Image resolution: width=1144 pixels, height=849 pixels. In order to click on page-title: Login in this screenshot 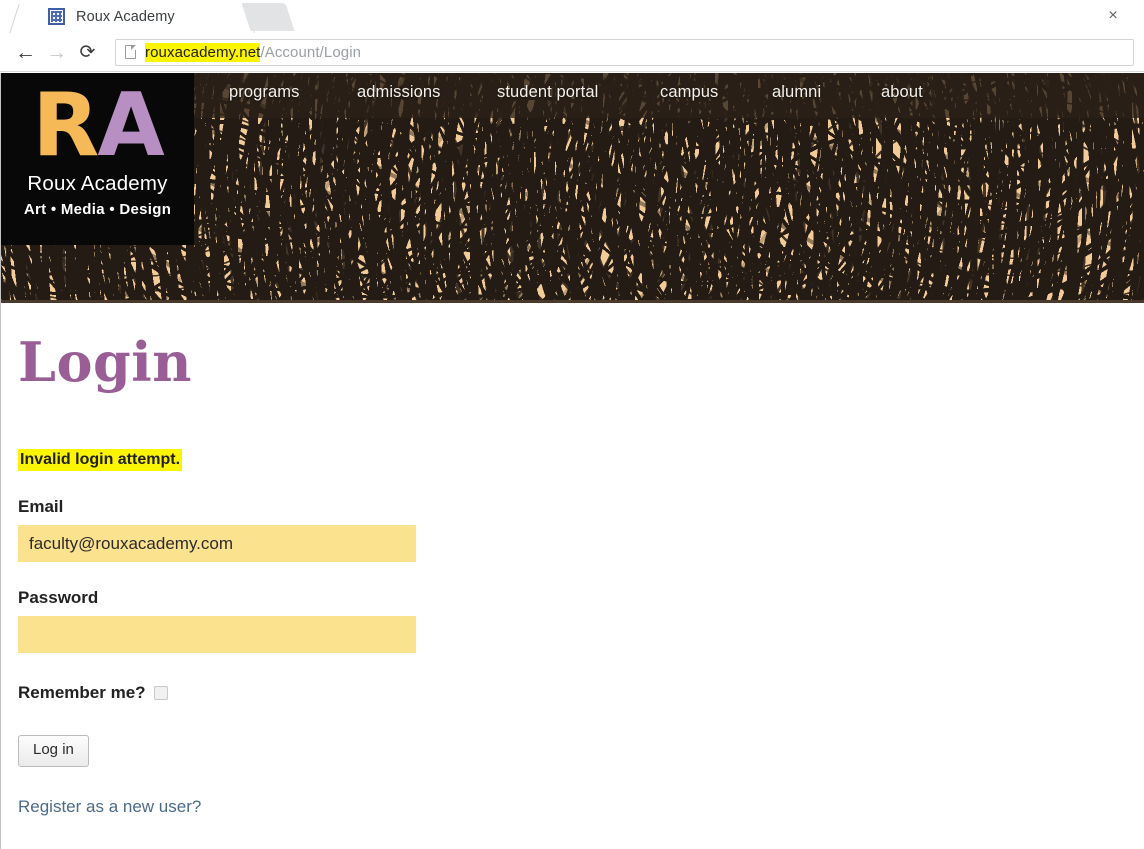, I will do `click(105, 362)`.